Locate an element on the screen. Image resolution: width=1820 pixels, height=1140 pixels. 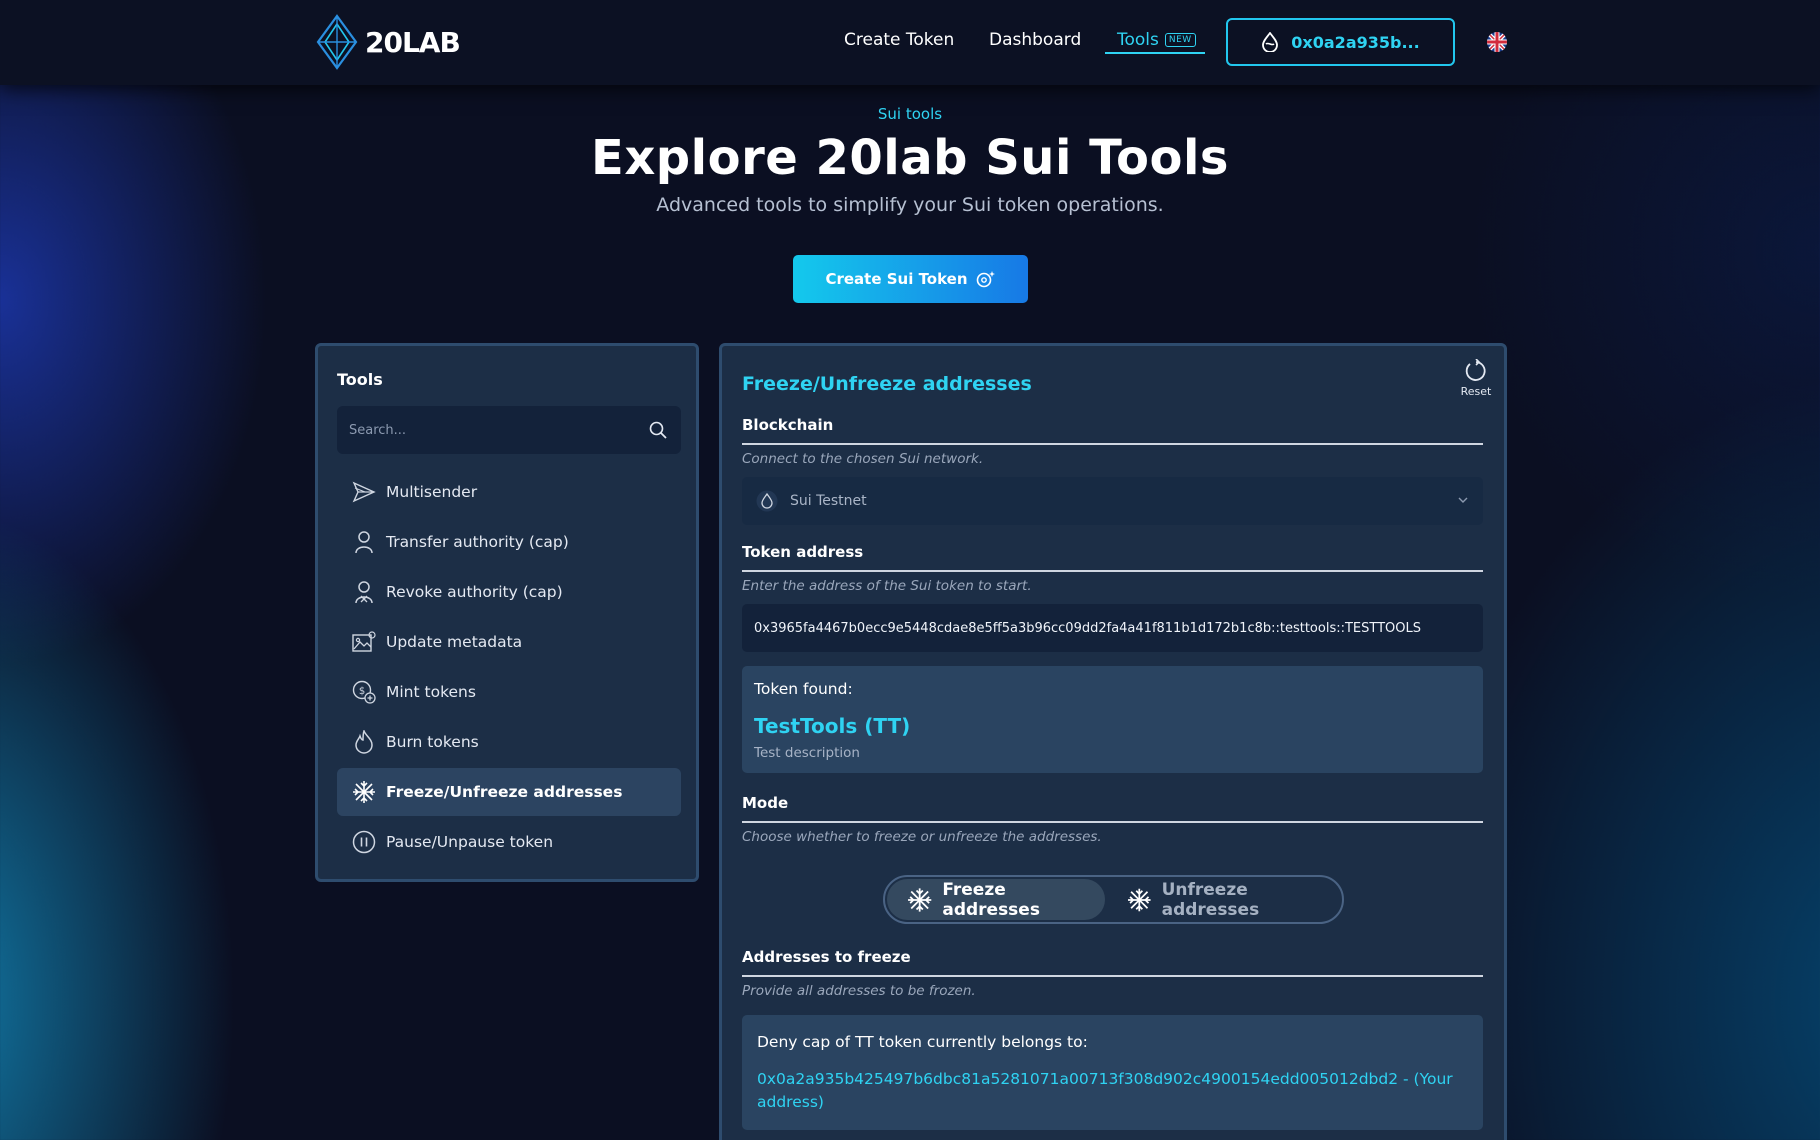
search-icon is located at coordinates (658, 430).